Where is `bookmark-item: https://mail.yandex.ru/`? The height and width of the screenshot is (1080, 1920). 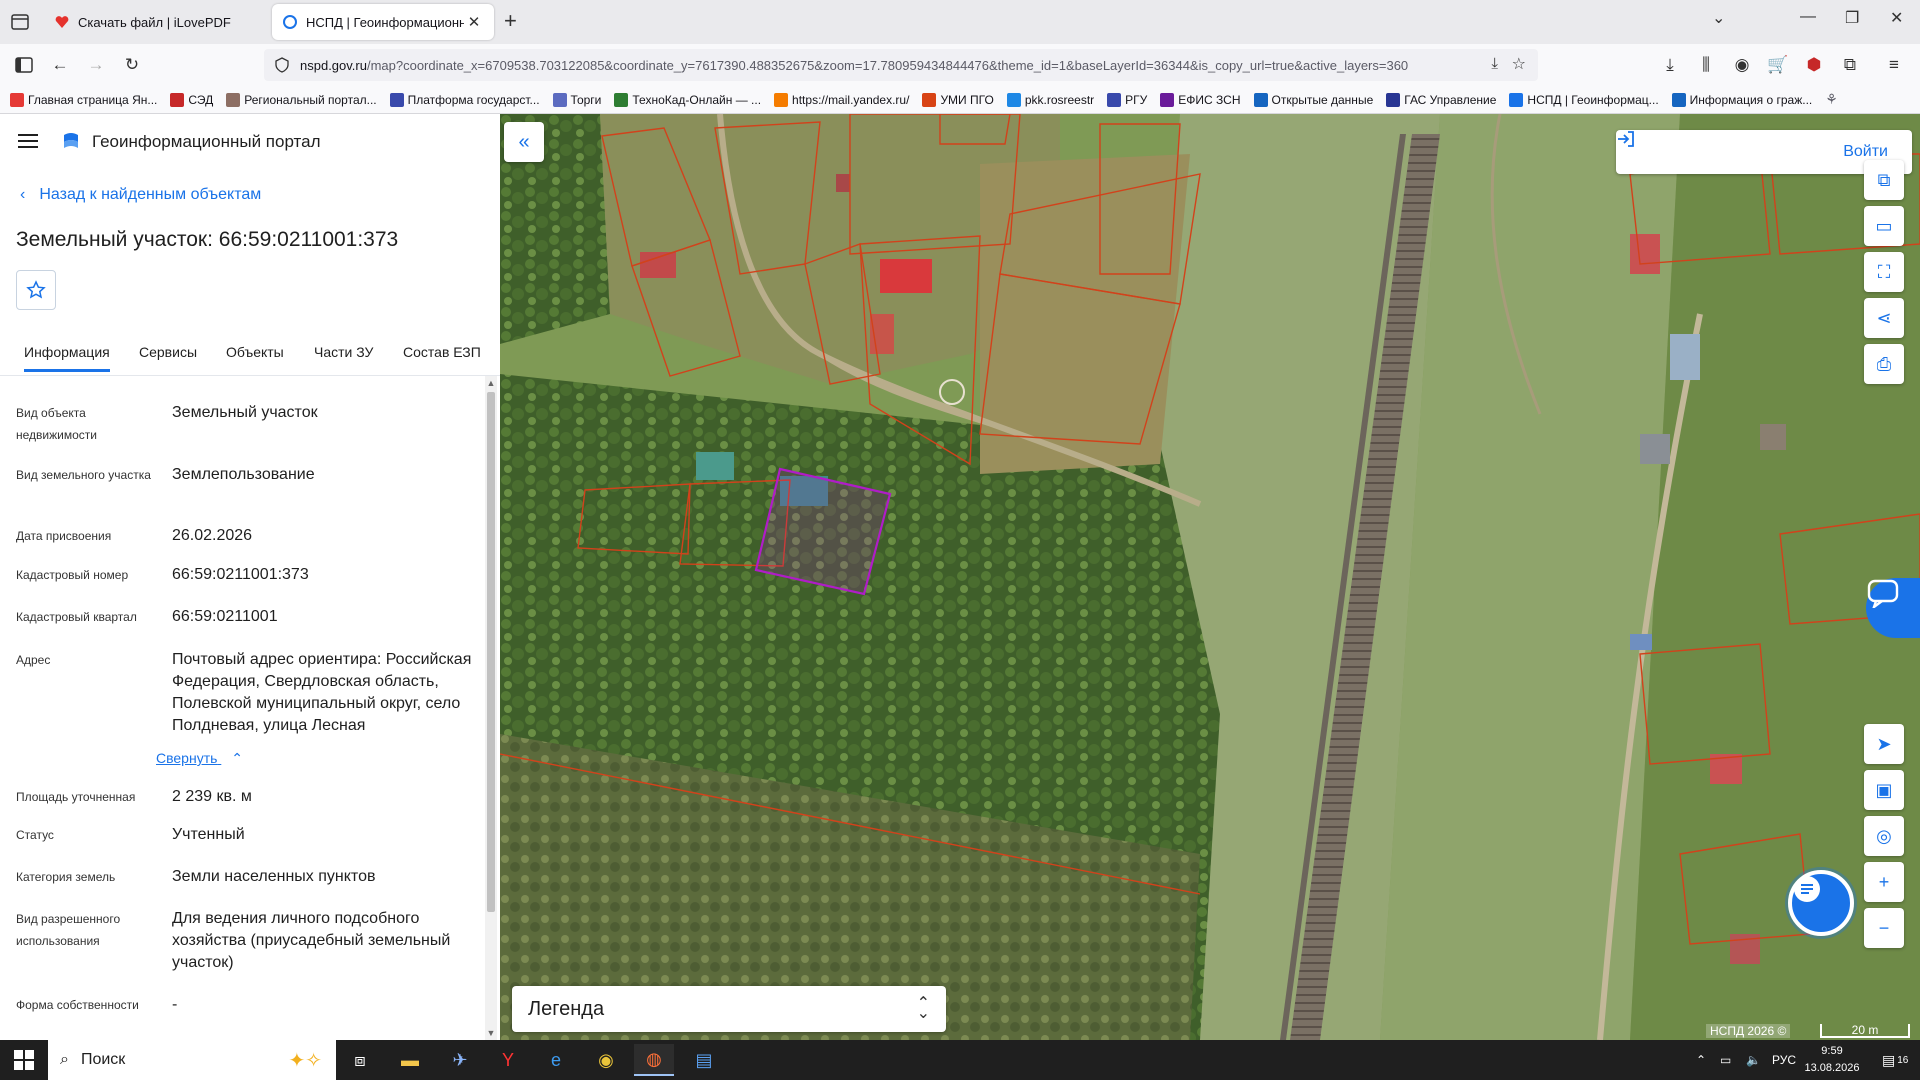
bookmark-item: https://mail.yandex.ru/ is located at coordinates (841, 99).